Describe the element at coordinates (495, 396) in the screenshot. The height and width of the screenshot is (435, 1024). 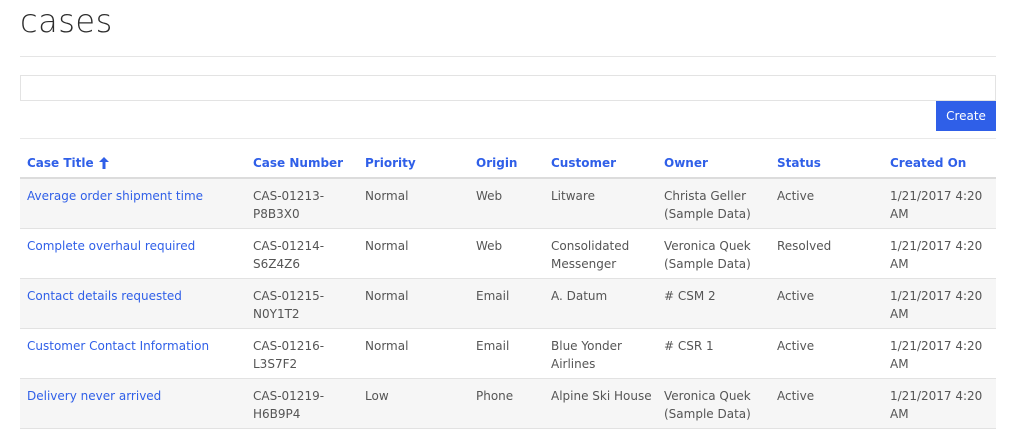
I see `origin-cell: Phone` at that location.